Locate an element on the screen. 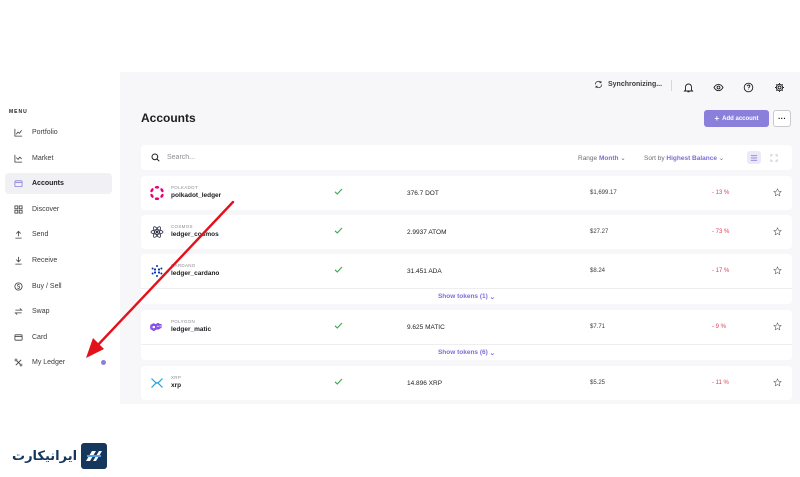 The image size is (800, 477). xrp-icon is located at coordinates (157, 383).